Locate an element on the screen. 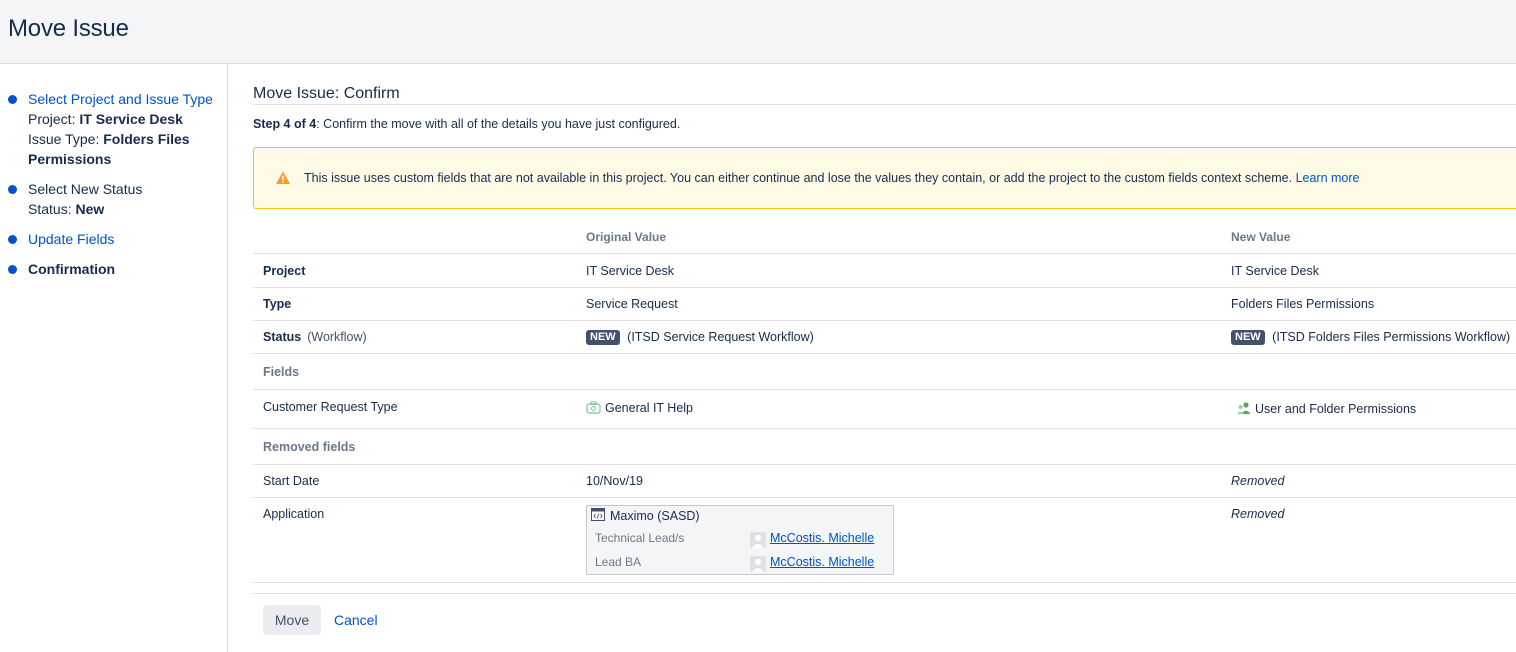 Image resolution: width=1516 pixels, height=652 pixels. page-header: Move Issue is located at coordinates (758, 32).